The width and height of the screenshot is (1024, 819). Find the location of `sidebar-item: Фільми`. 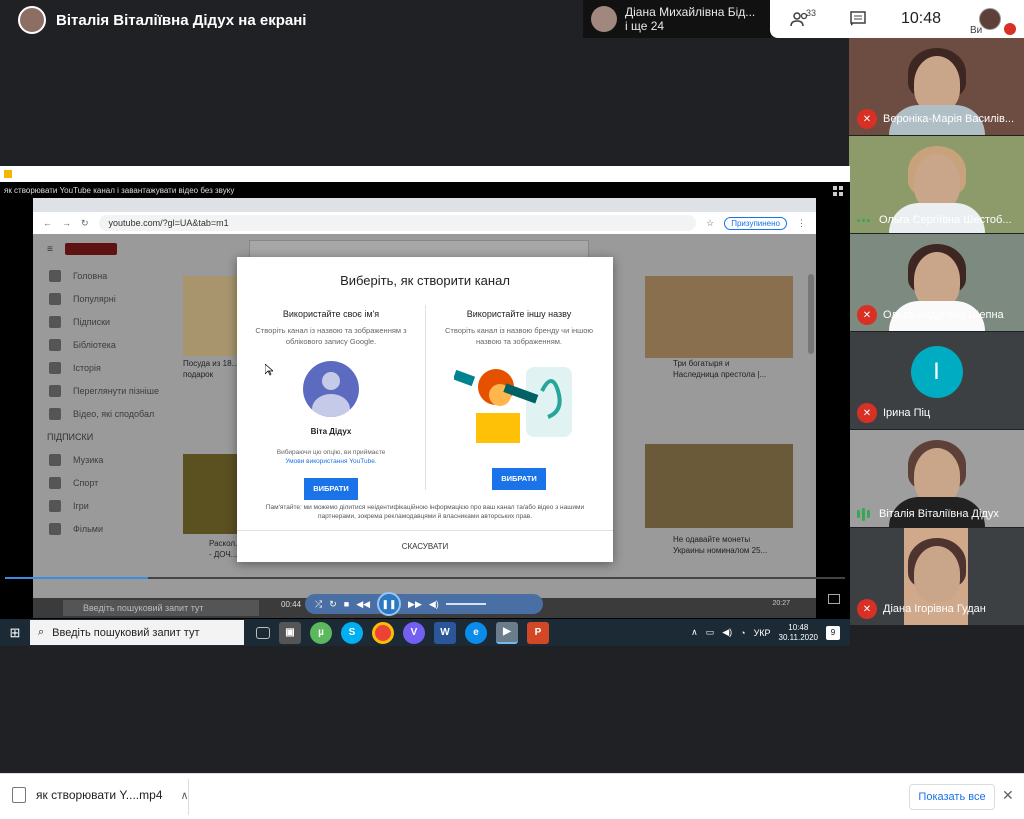

sidebar-item: Фільми is located at coordinates (103, 528).